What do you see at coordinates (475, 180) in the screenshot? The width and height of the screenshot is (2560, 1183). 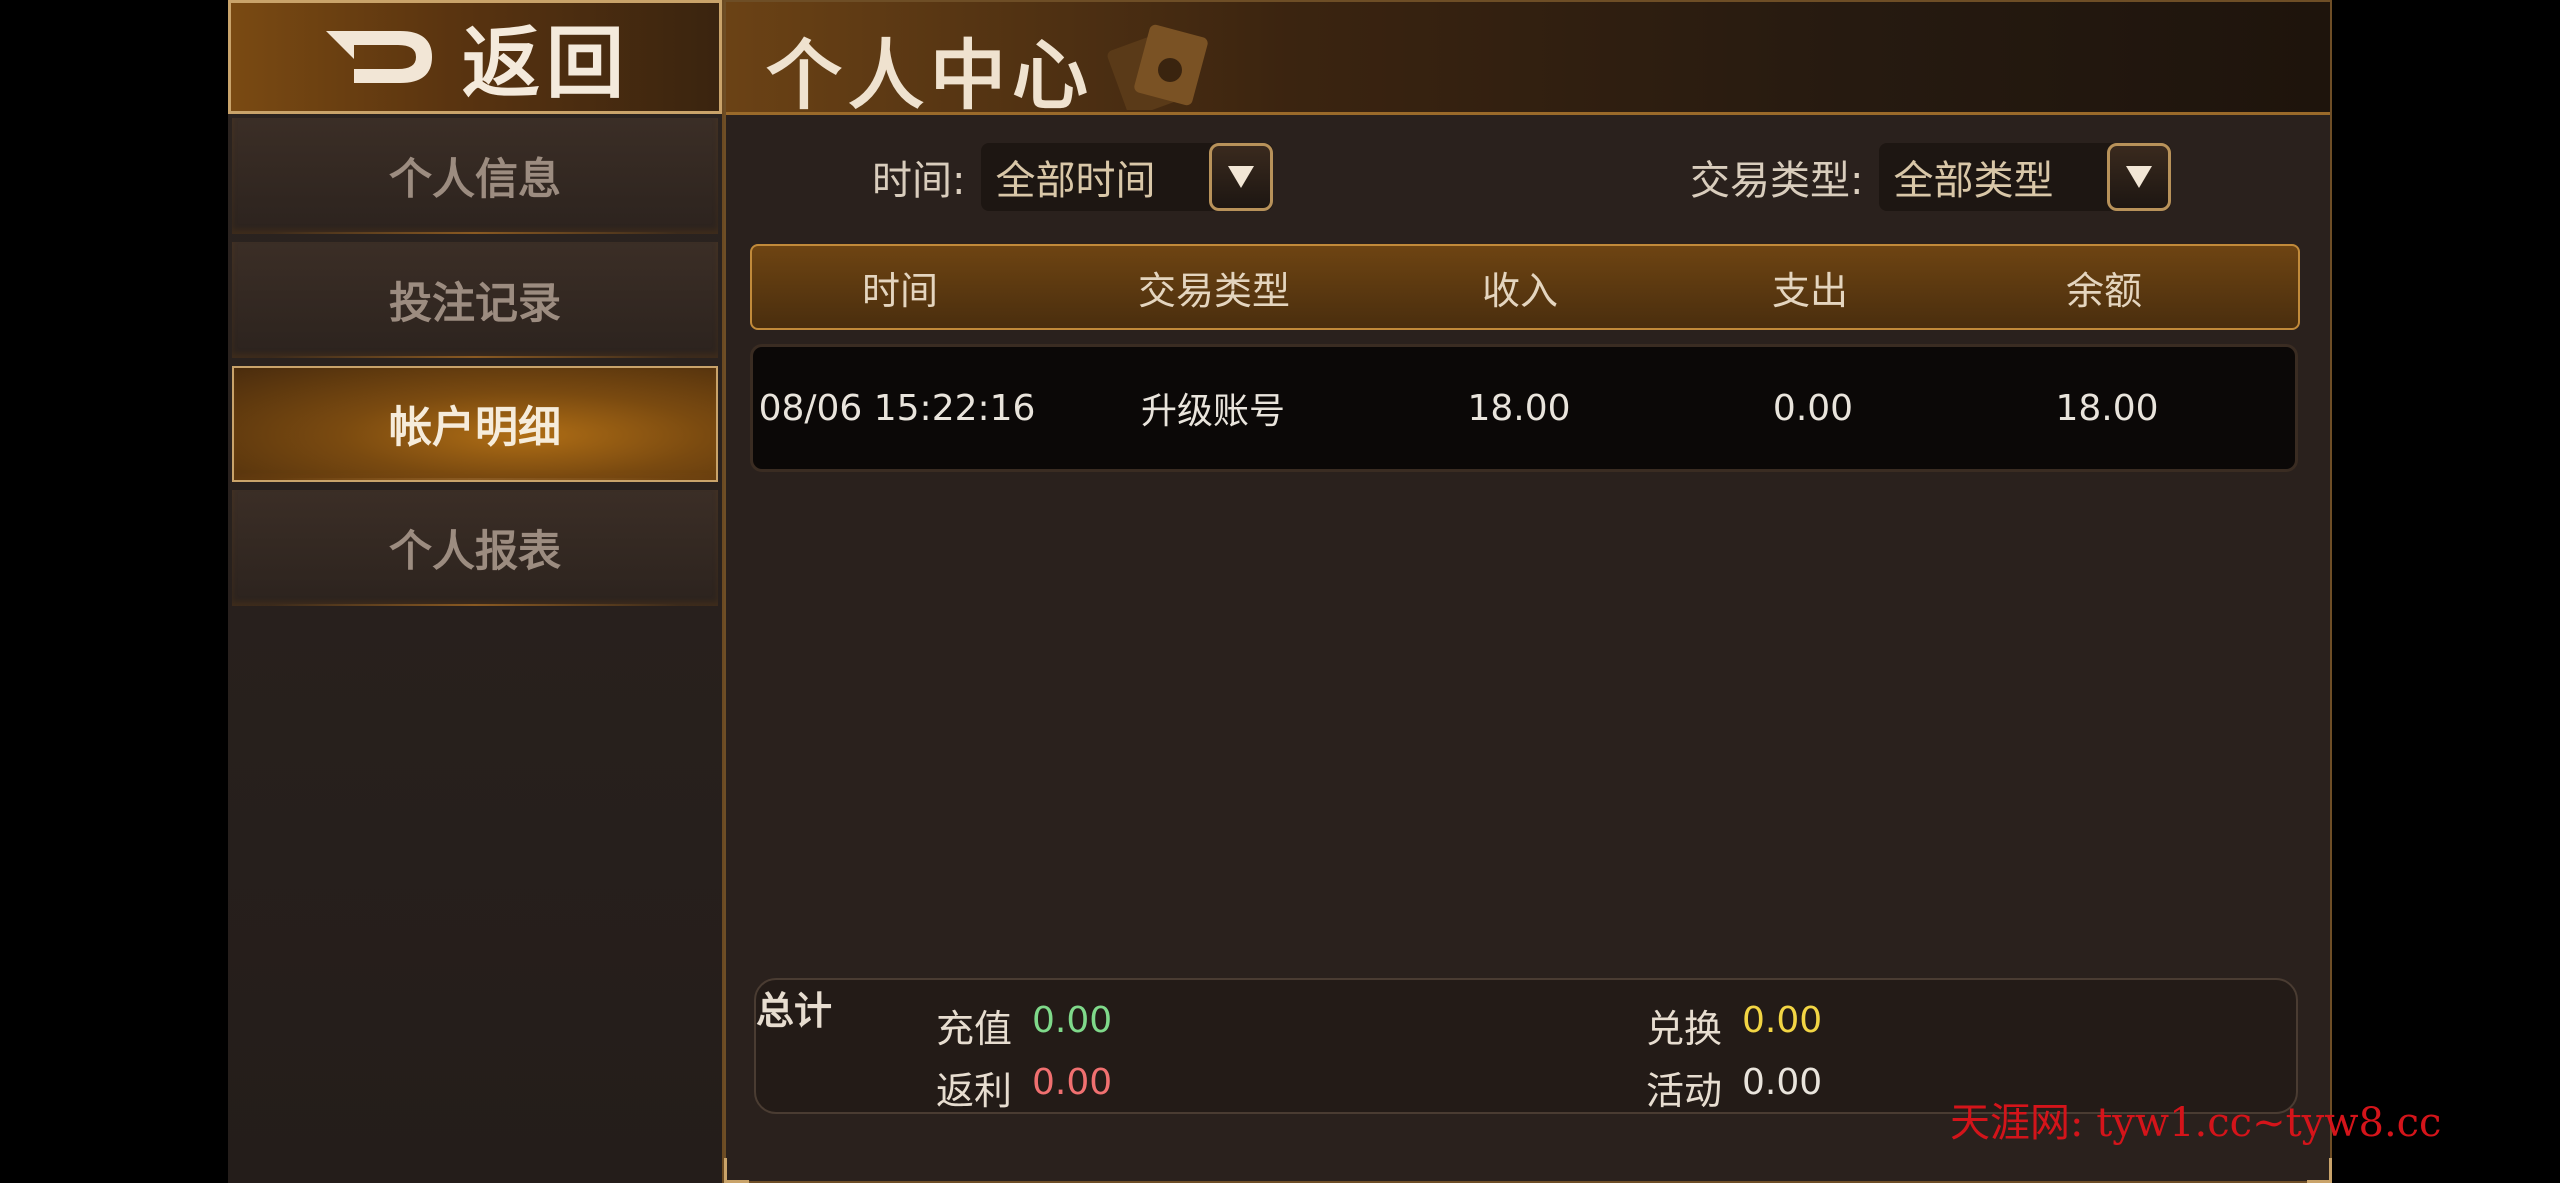 I see `sidebar-item-label: 个人信息` at bounding box center [475, 180].